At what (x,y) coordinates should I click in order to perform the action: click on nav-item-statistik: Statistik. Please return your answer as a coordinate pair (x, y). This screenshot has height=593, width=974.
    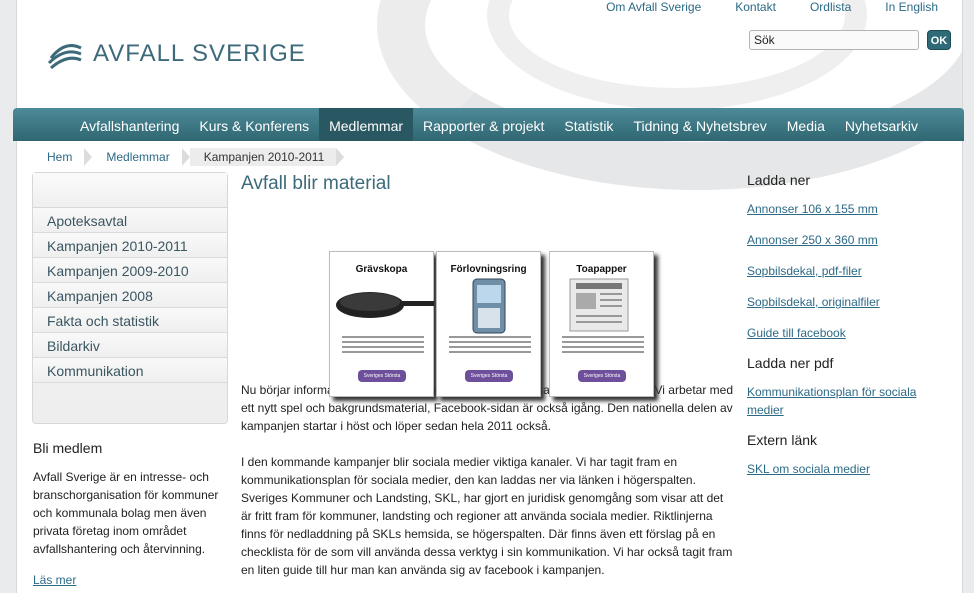
    Looking at the image, I should click on (588, 124).